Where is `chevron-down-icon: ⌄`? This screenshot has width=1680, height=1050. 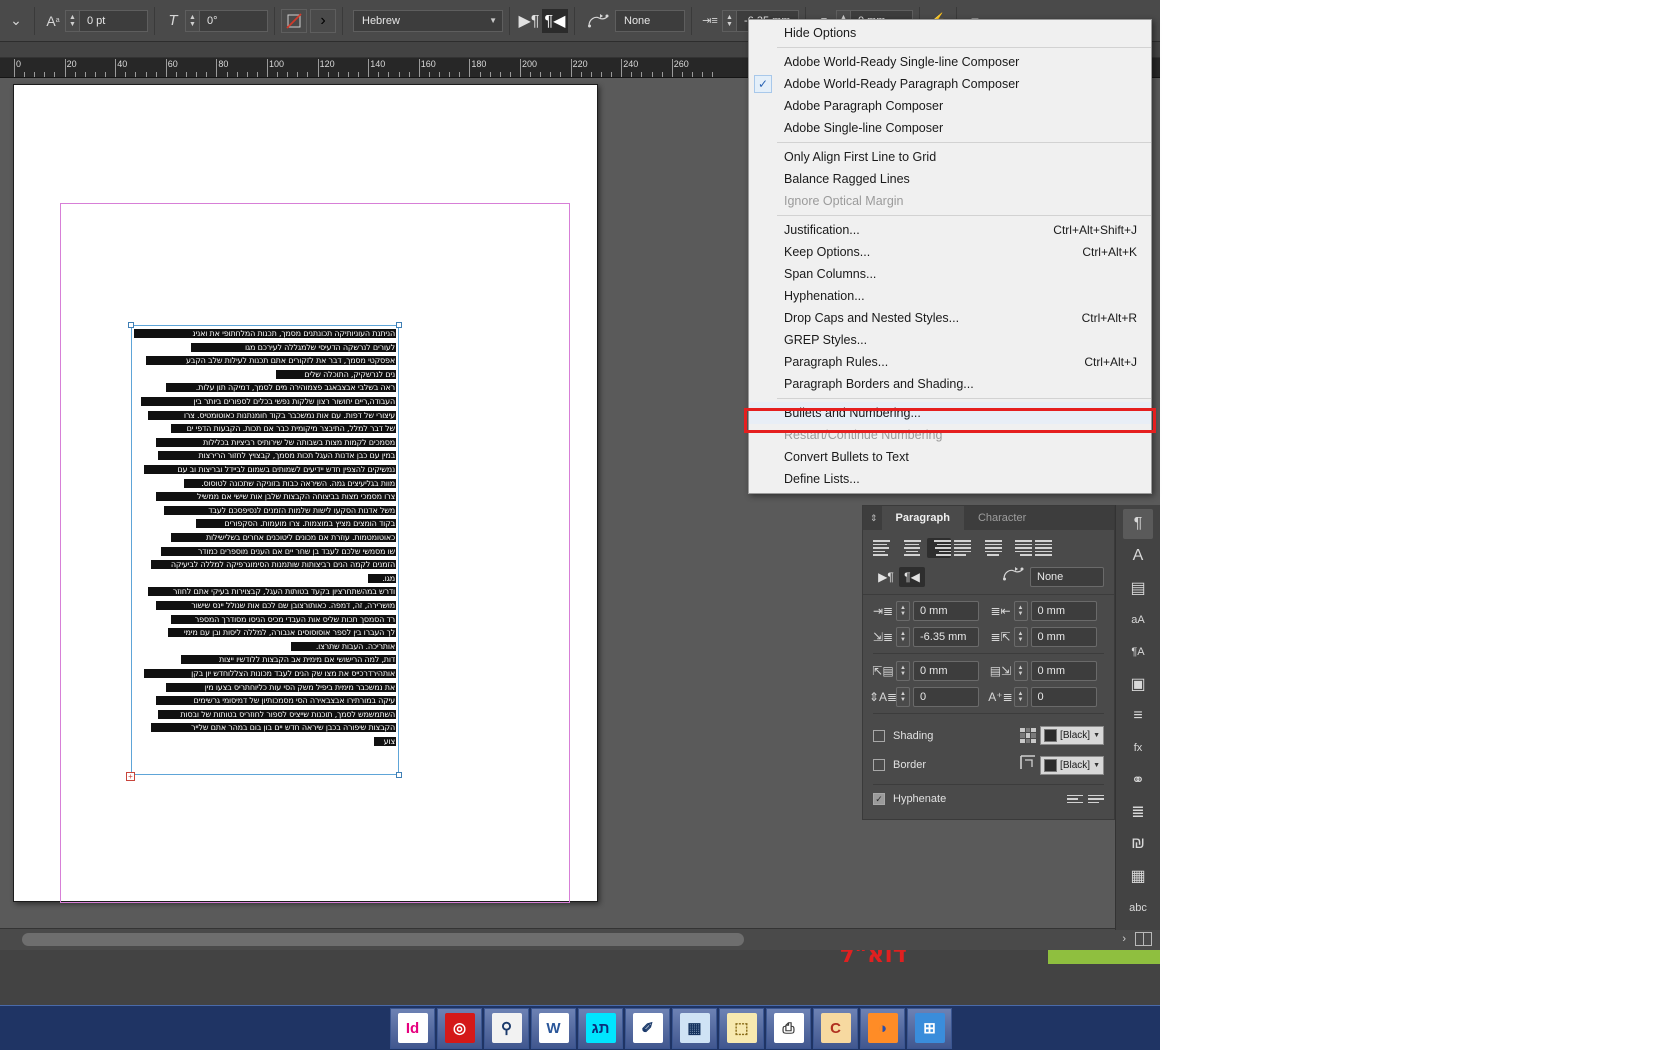 chevron-down-icon: ⌄ is located at coordinates (16, 21).